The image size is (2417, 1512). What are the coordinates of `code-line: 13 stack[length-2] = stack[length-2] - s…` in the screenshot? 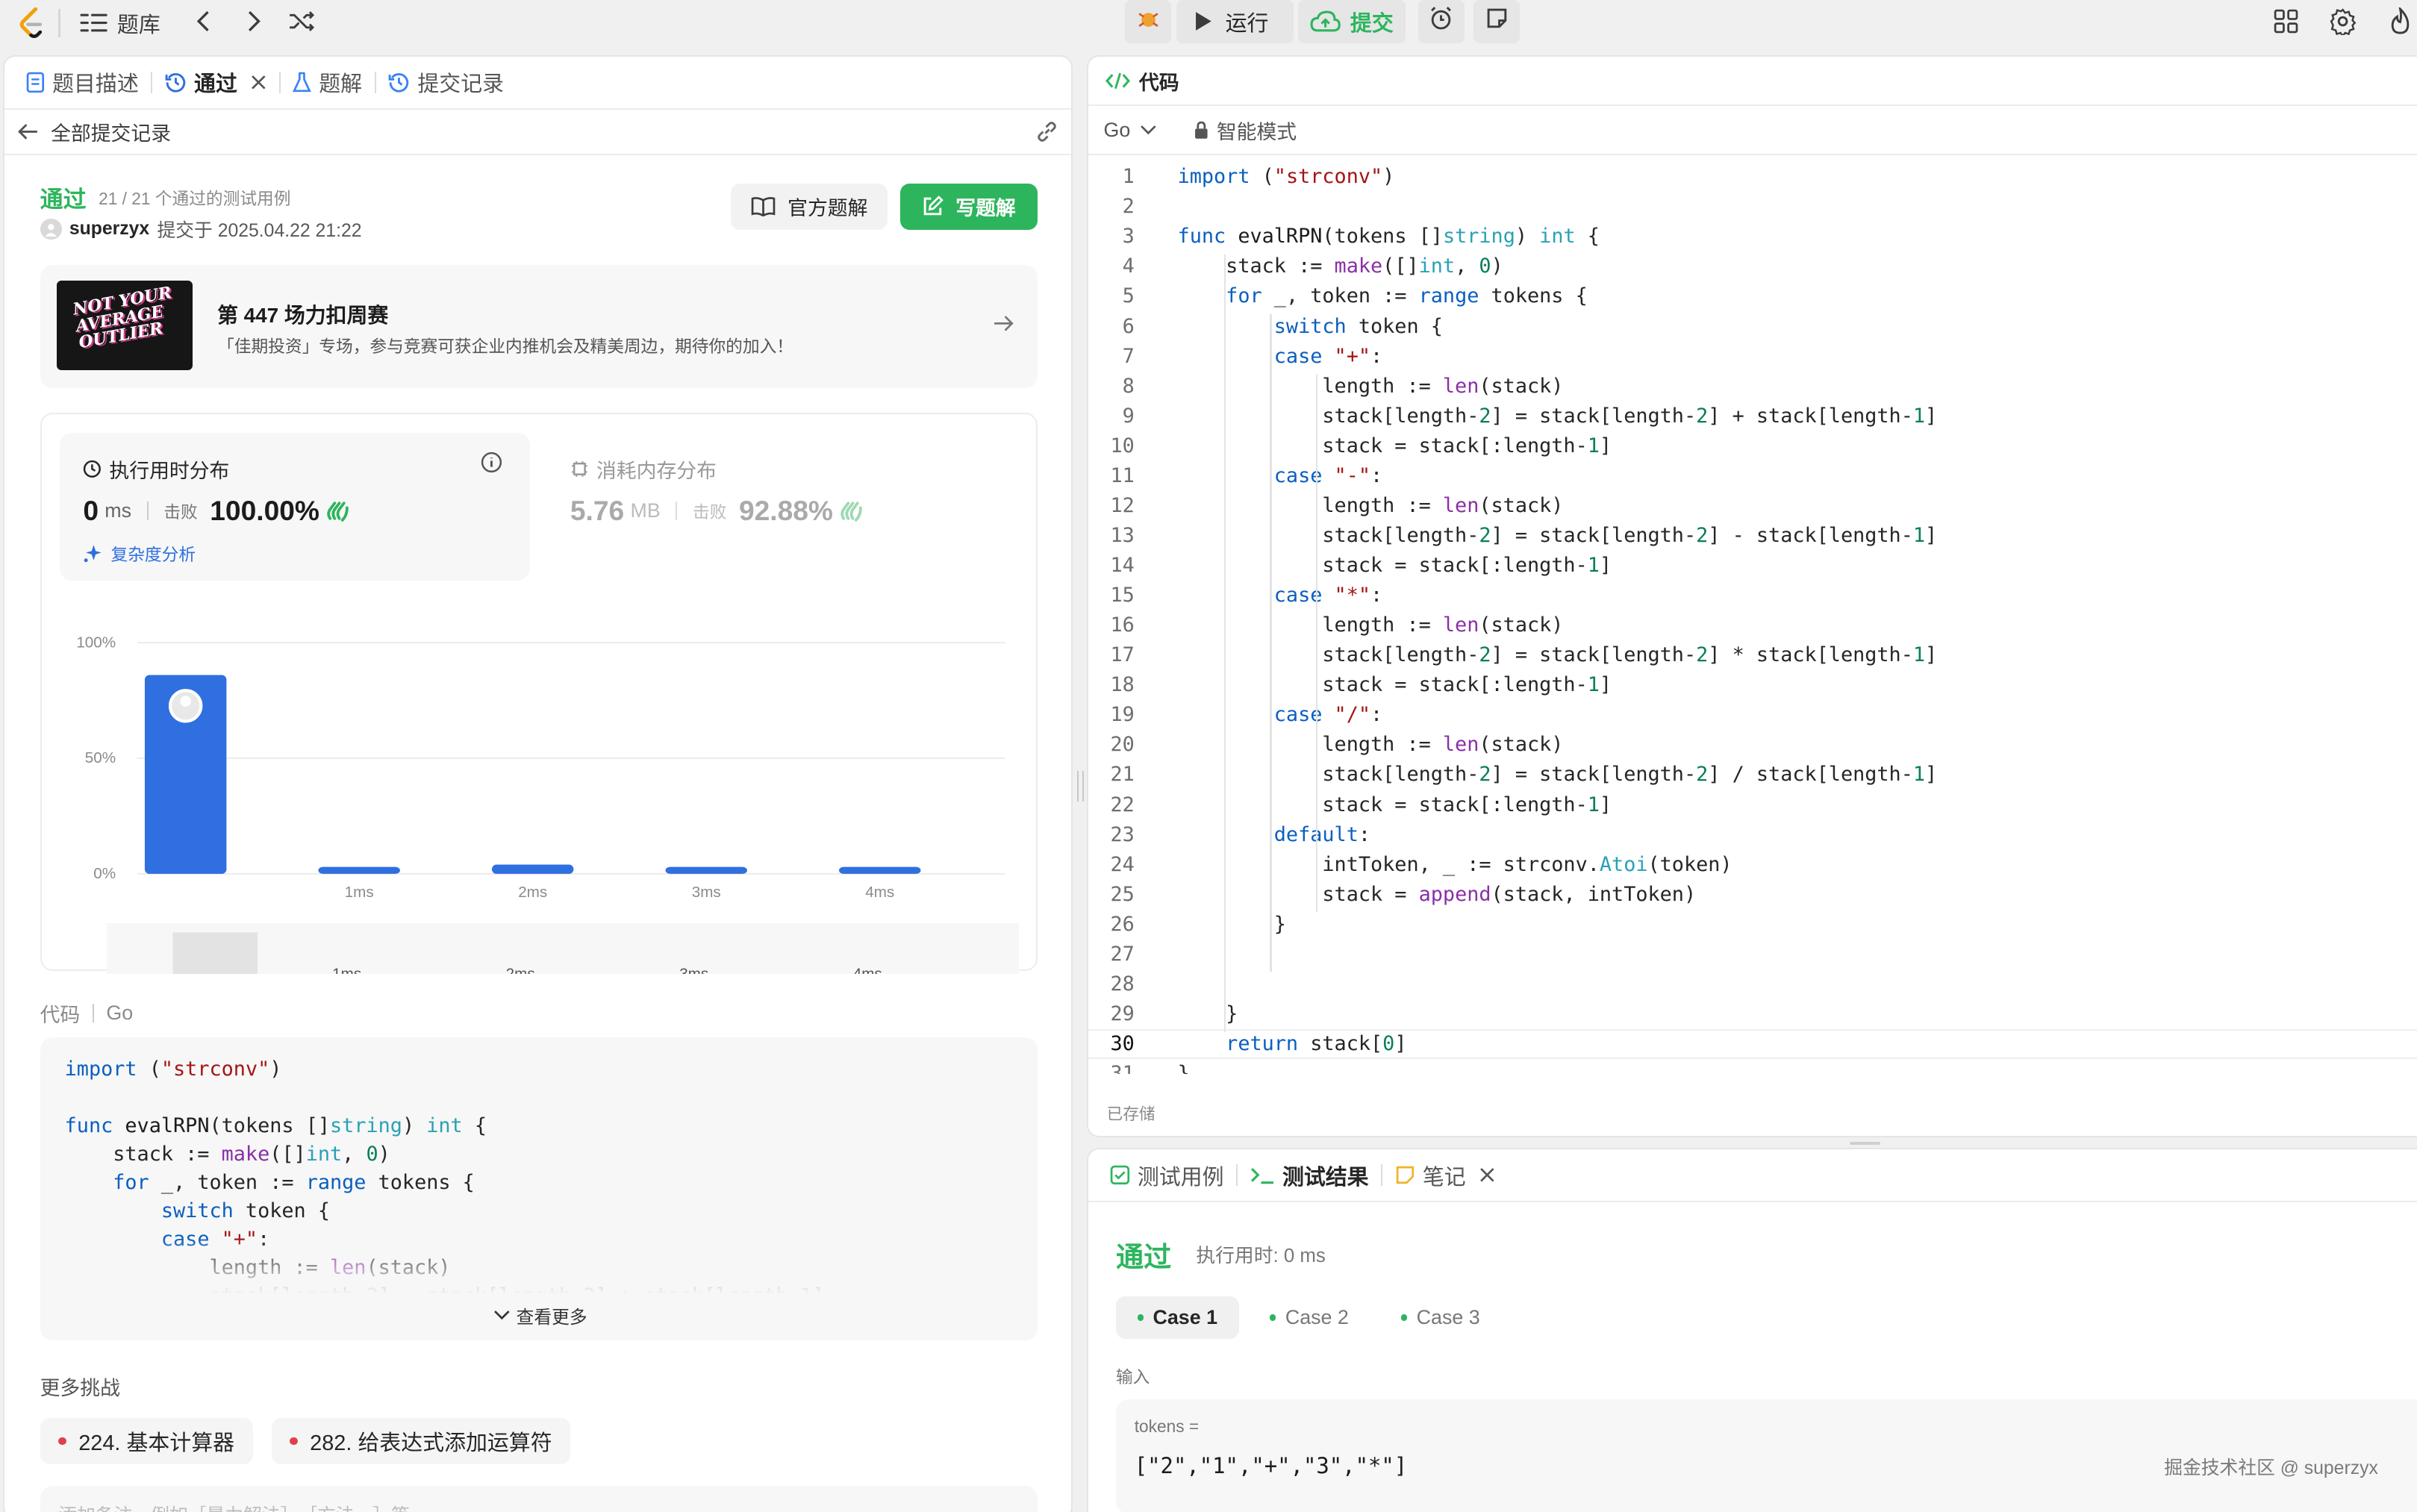 It's located at (1752, 535).